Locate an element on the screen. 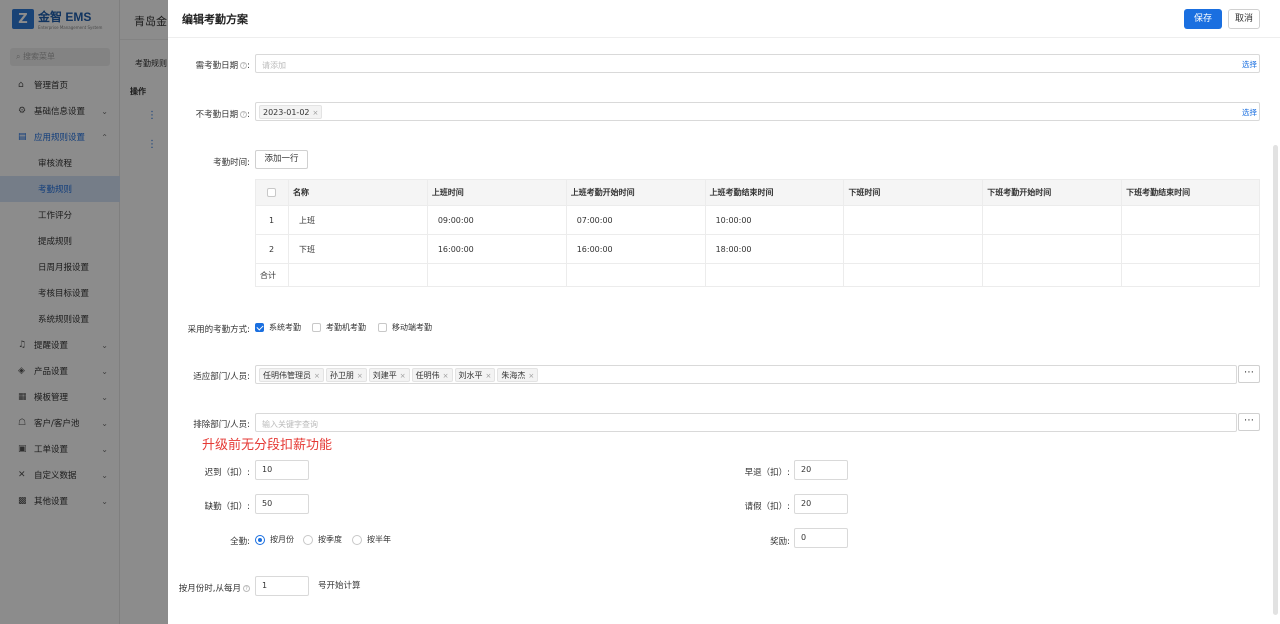 Image resolution: width=1280 pixels, height=624 pixels. column-header: 上班考勤结束时间 is located at coordinates (774, 192).